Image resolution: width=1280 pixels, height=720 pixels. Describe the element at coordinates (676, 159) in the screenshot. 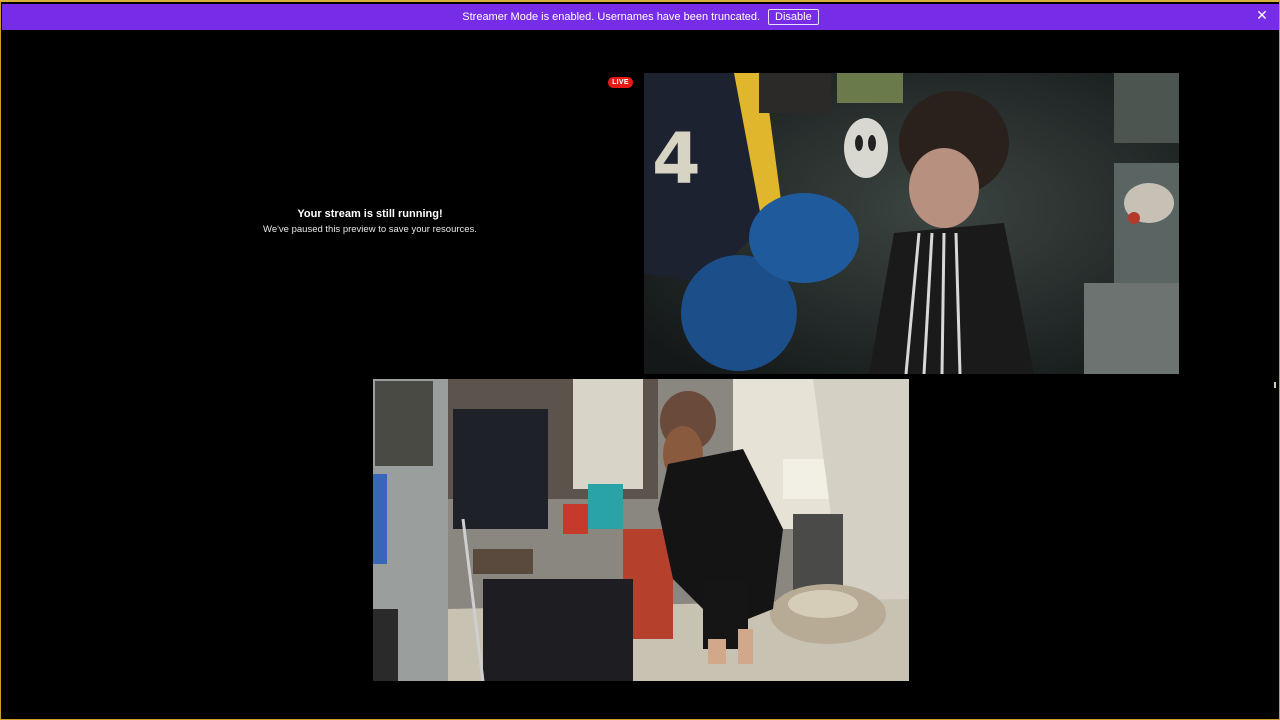

I see `svg-text: 4` at that location.